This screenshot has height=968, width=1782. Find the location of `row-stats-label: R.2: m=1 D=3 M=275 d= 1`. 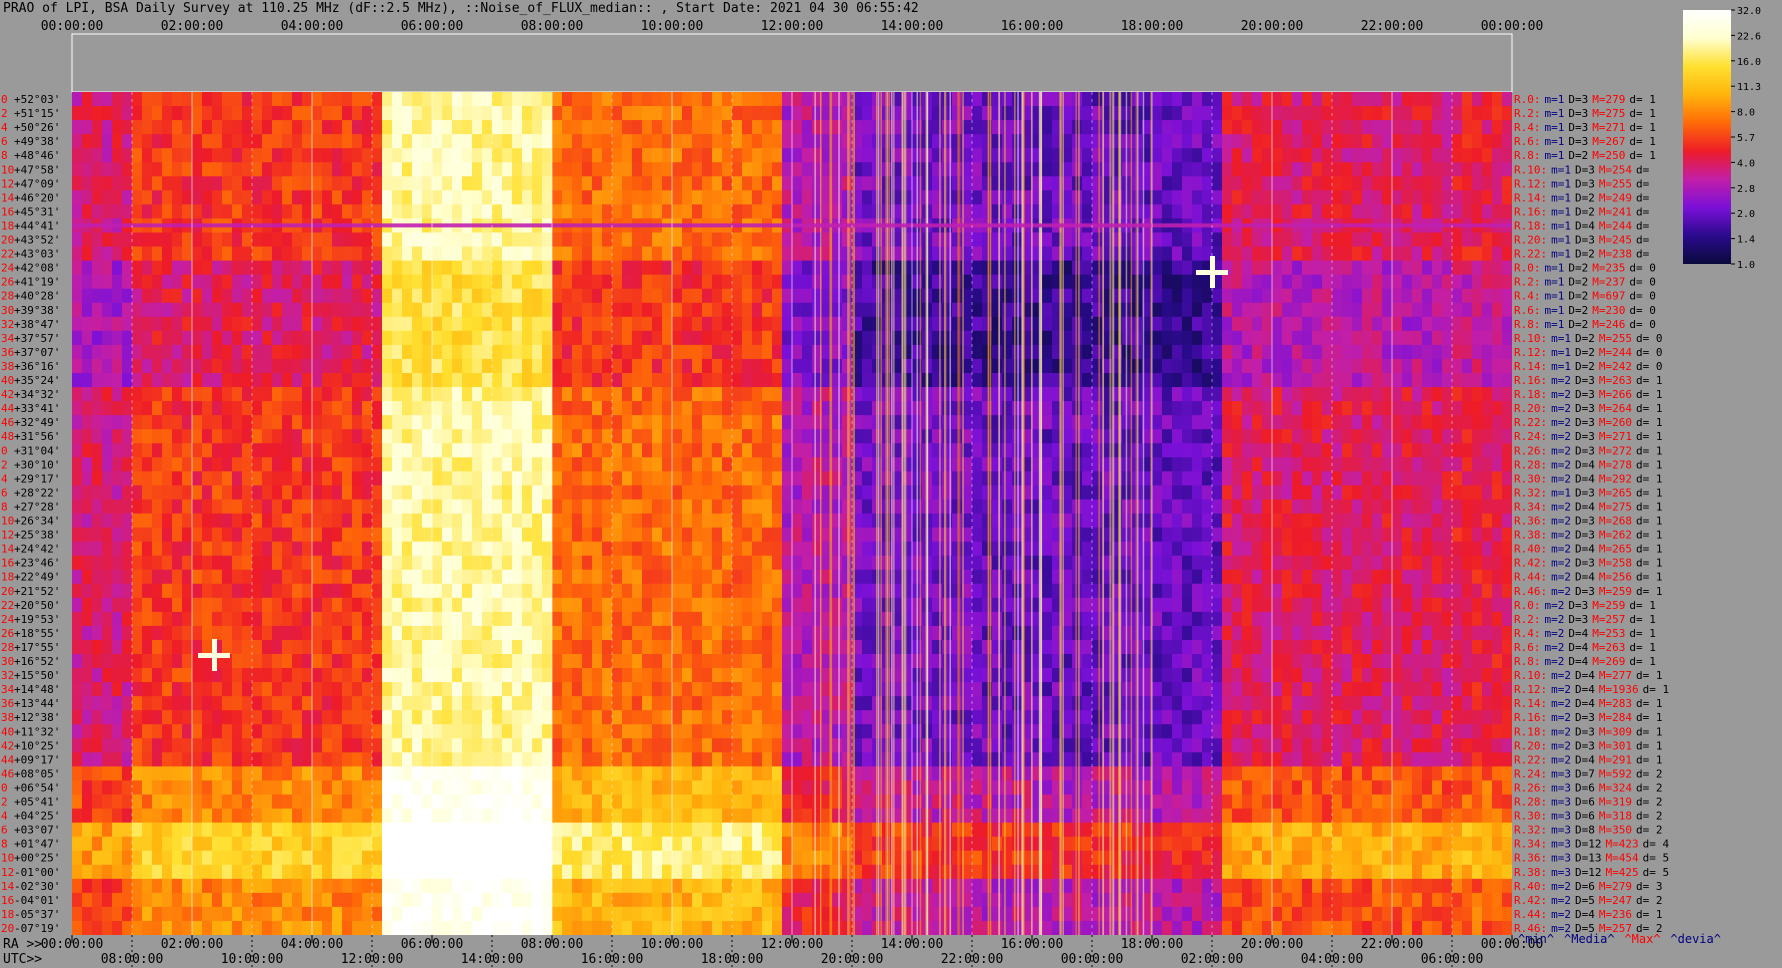

row-stats-label: R.2: m=1 D=3 M=275 d= 1 is located at coordinates (1585, 113).